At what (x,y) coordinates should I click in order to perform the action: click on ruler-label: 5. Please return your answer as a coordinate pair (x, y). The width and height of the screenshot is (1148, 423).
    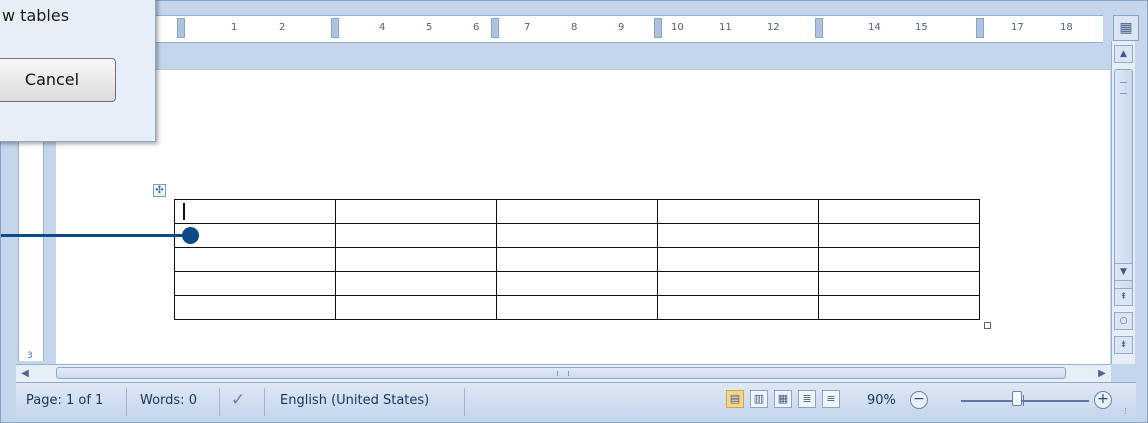
    Looking at the image, I should click on (429, 27).